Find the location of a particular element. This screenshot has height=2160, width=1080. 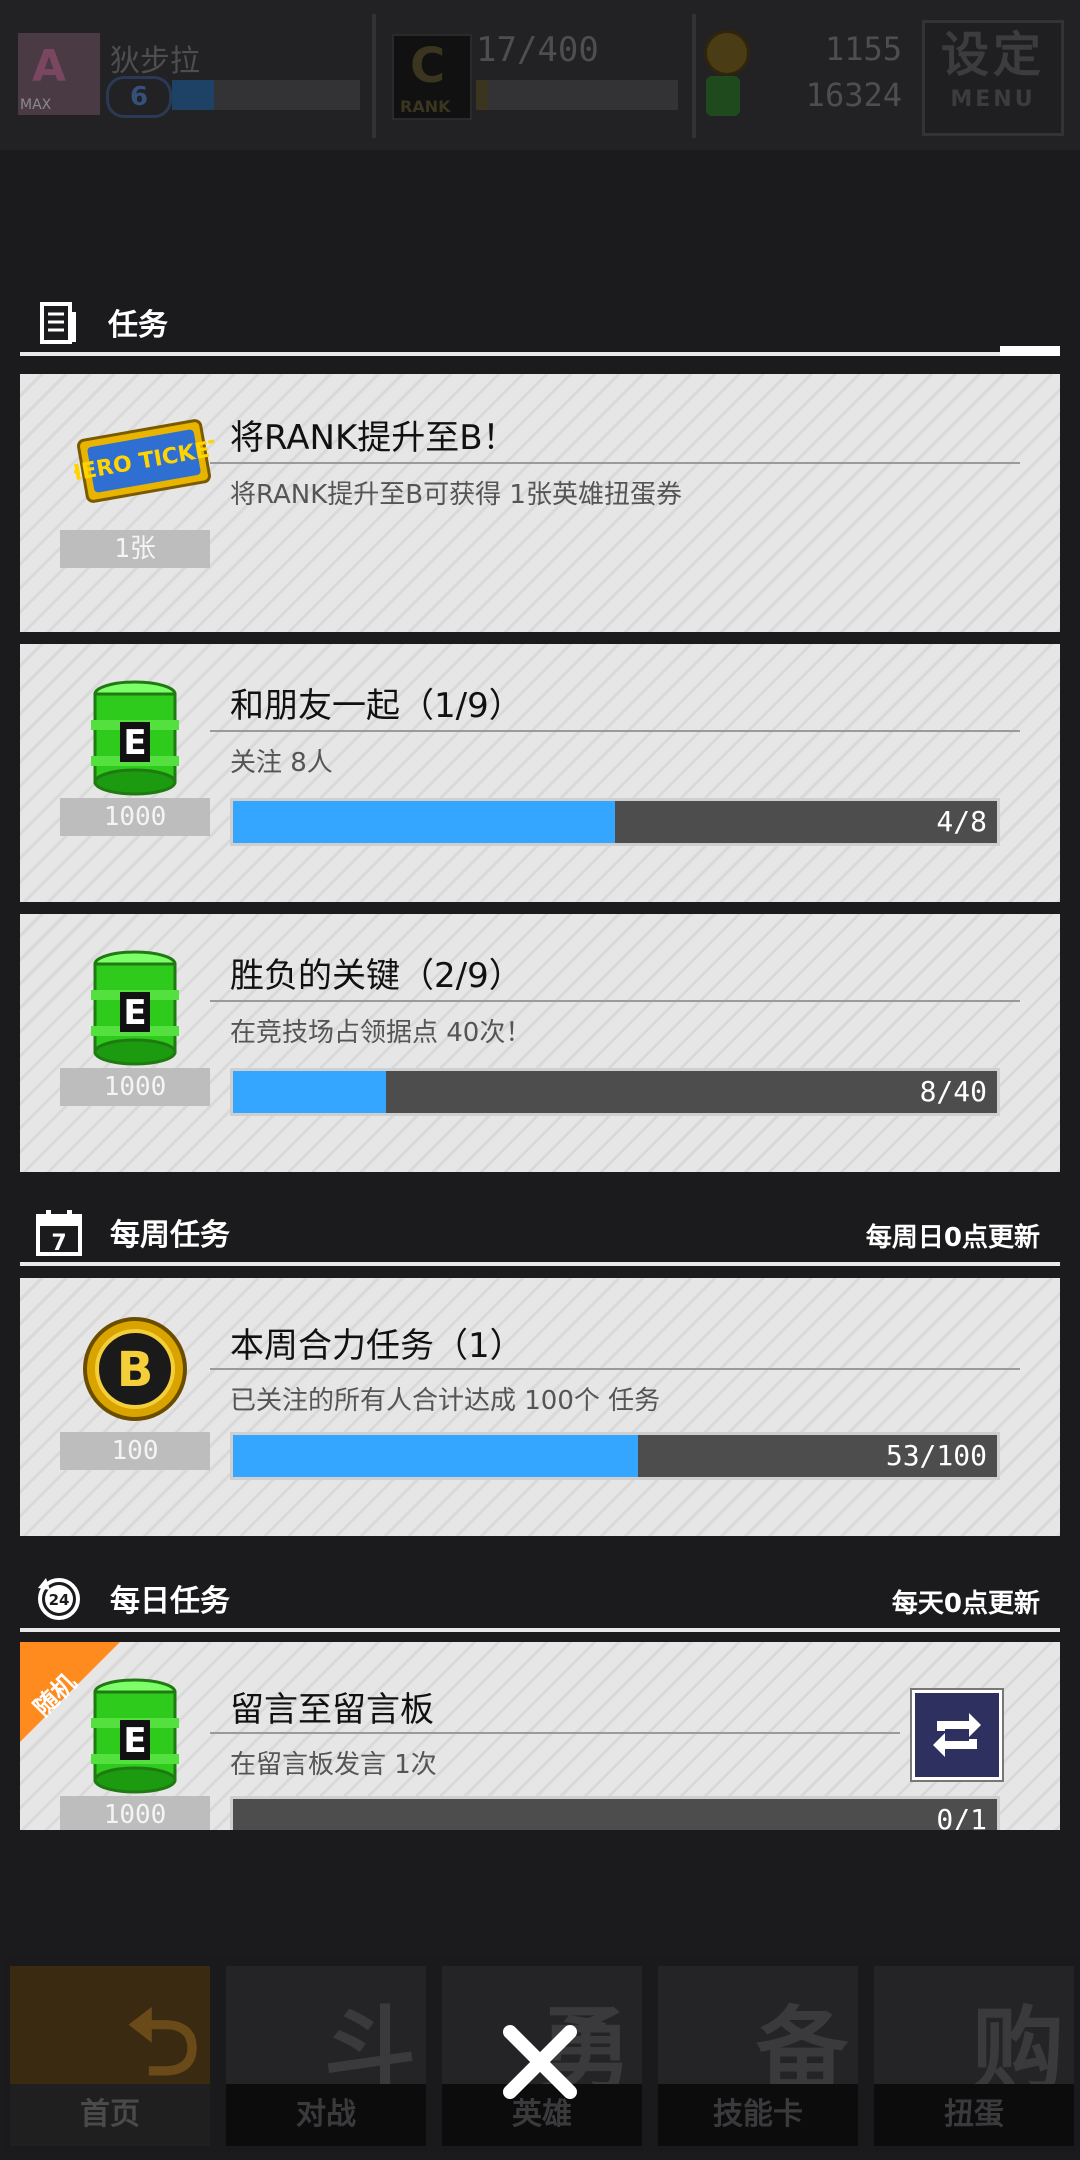

refresh-mission-button is located at coordinates (957, 1735).